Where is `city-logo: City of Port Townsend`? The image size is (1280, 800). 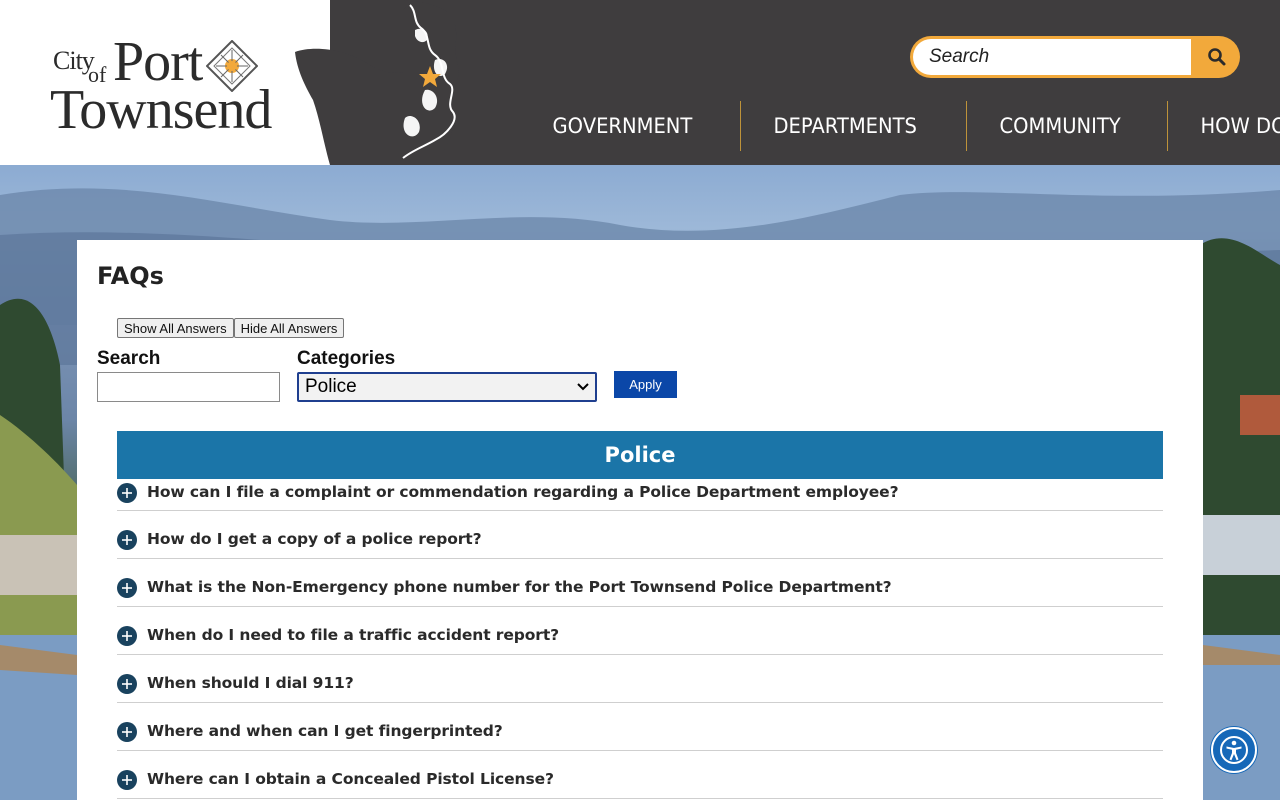 city-logo: City of Port Townsend is located at coordinates (161, 92).